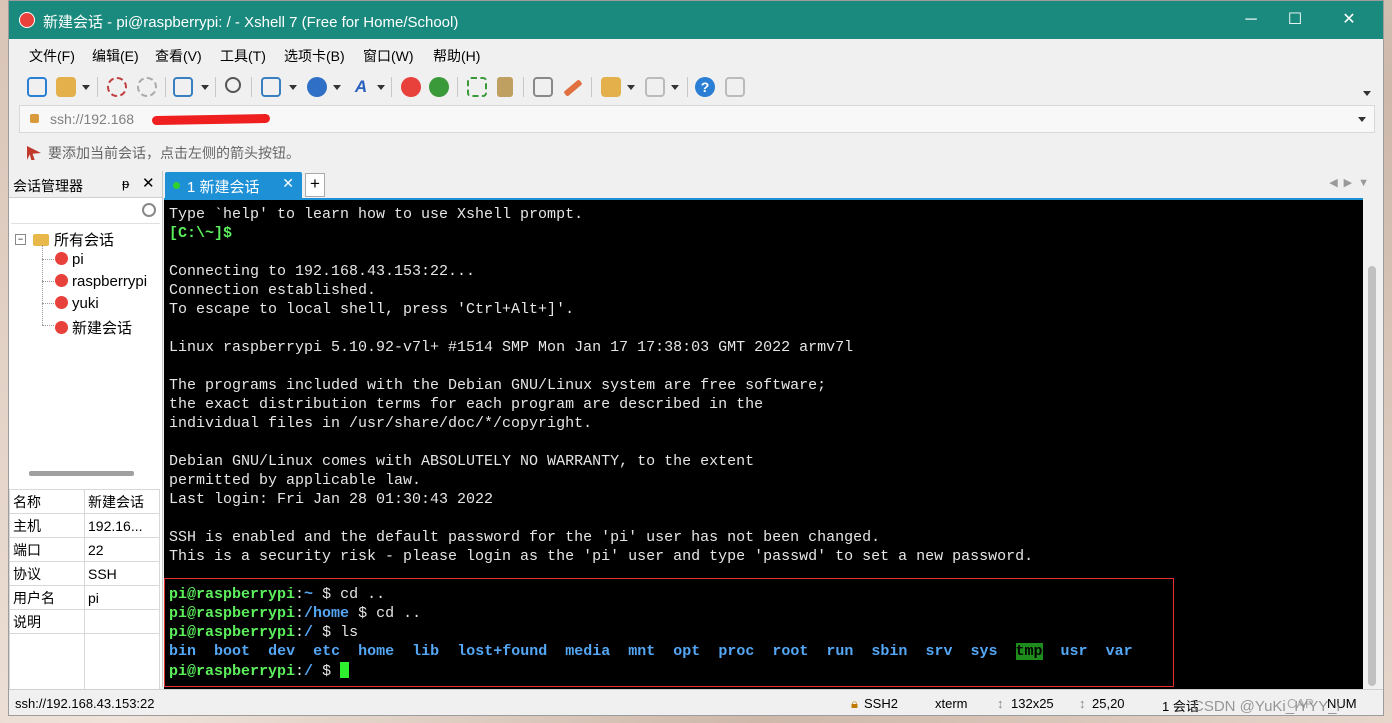  I want to click on tree-item-pi: pi, so click(69, 259).